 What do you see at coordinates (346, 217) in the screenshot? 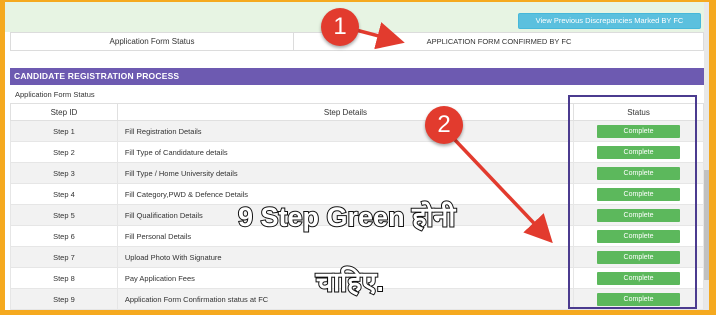
I see `overlay-caption-line-1: 9 Step Green होनी` at bounding box center [346, 217].